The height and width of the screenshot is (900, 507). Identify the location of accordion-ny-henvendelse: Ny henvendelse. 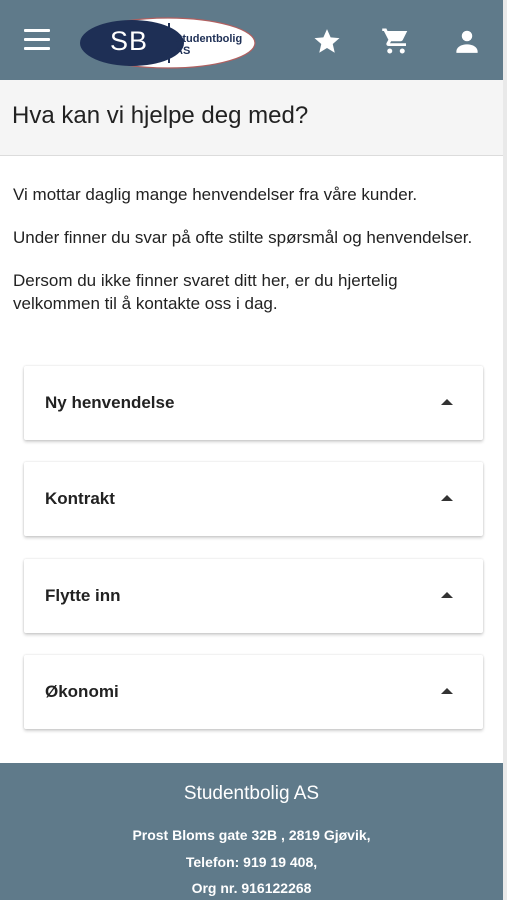
(253, 403).